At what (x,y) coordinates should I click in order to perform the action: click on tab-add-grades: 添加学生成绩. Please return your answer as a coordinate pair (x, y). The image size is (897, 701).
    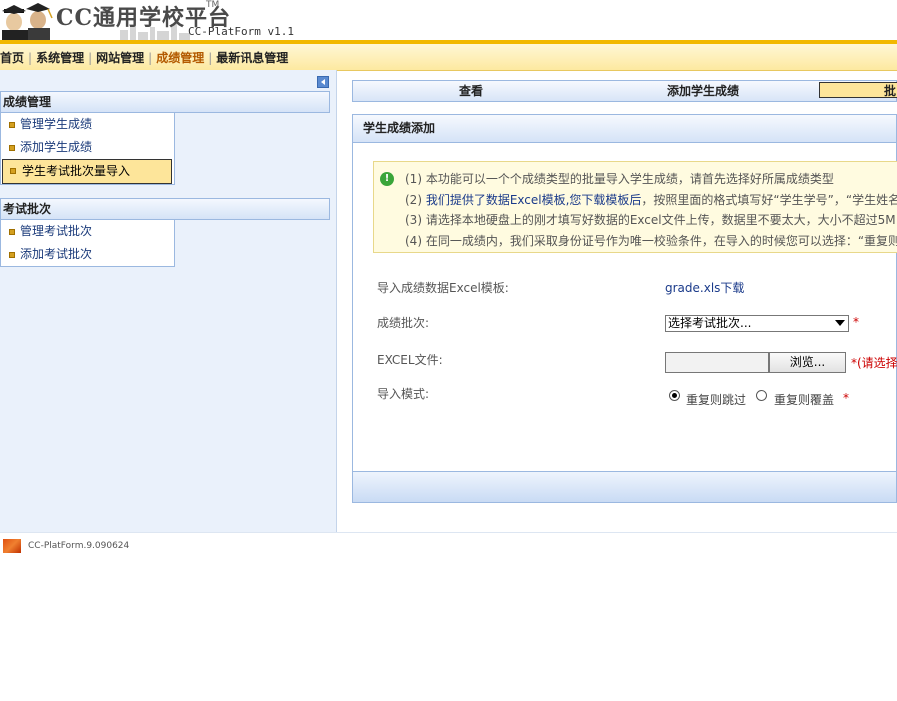
    Looking at the image, I should click on (703, 91).